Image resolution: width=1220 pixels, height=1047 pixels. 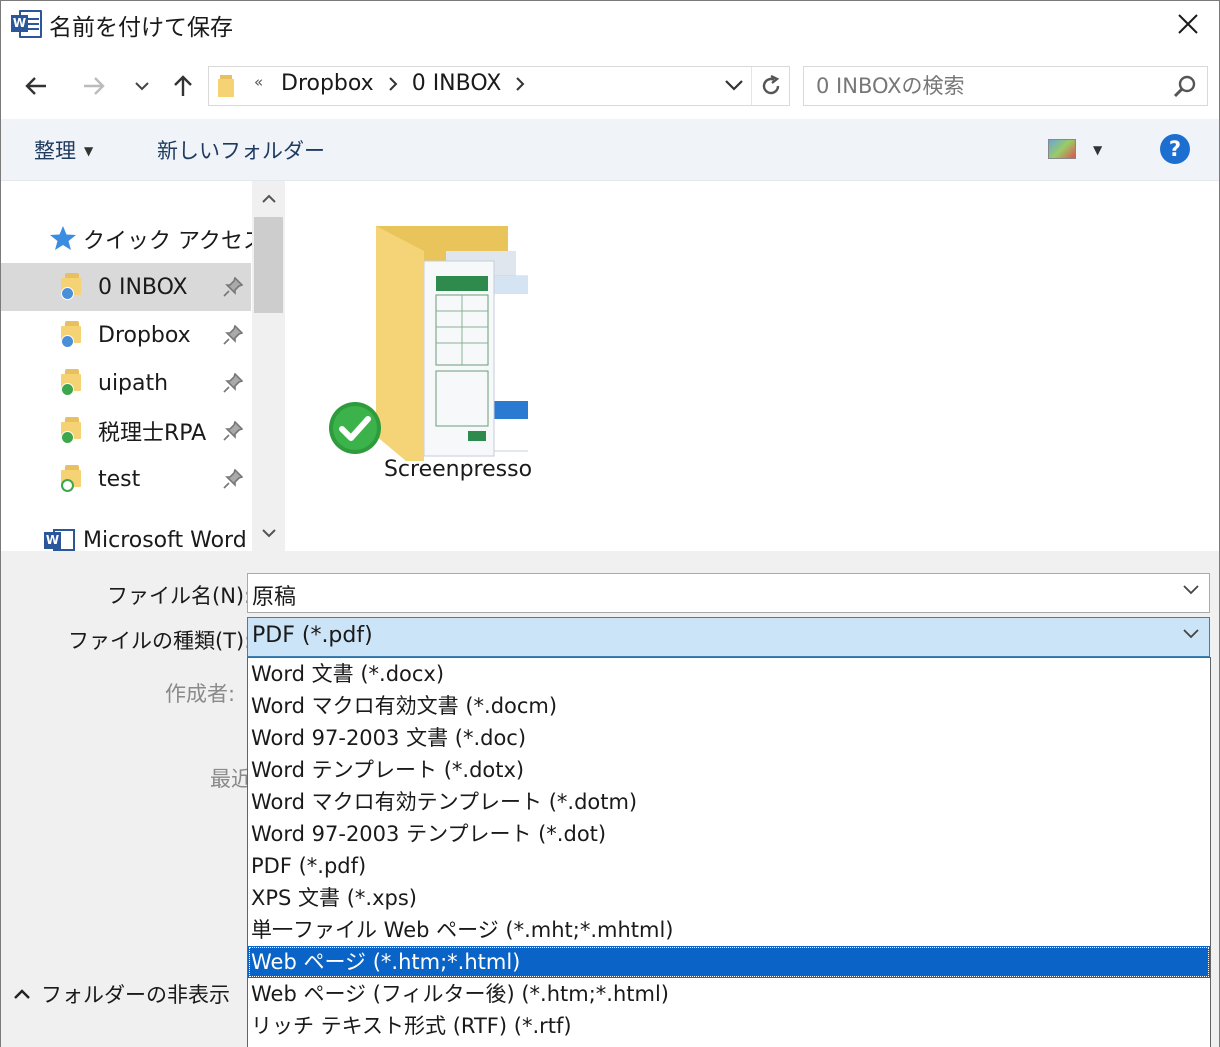 I want to click on forward-button, so click(x=94, y=86).